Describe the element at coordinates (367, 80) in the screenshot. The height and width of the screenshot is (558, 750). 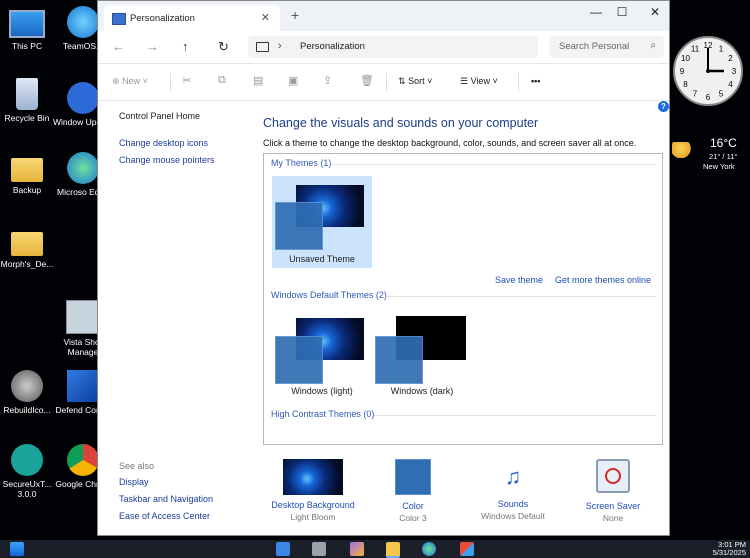
I see `delete-icon: 🗑` at that location.